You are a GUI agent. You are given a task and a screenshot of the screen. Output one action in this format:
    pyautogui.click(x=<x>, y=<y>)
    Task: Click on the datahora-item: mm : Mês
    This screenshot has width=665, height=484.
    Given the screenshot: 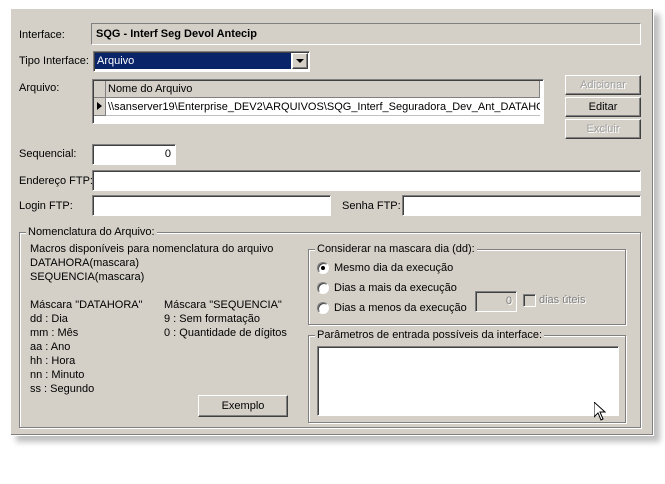 What is the action you would take?
    pyautogui.click(x=54, y=333)
    